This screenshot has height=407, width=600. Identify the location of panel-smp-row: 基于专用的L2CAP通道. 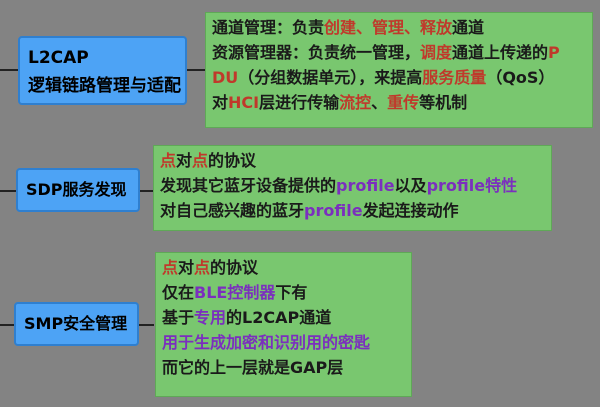
(247, 317).